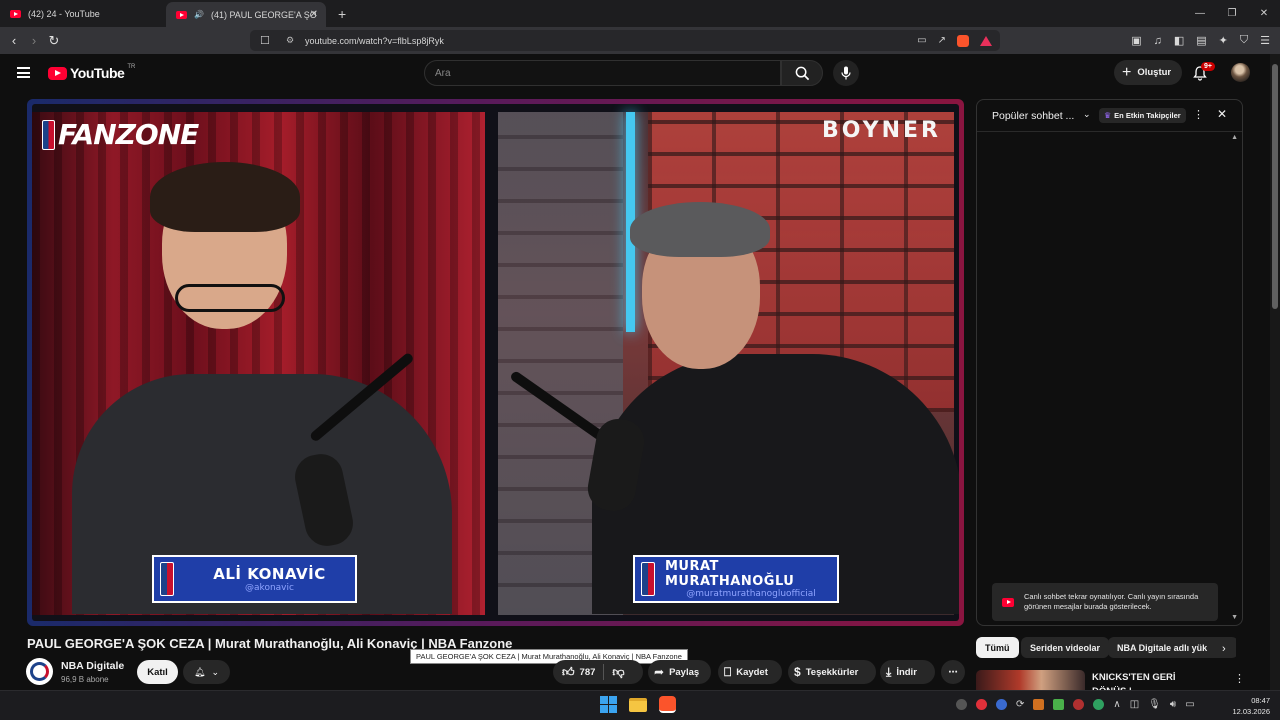  I want to click on join-button: Katıl, so click(157, 672).